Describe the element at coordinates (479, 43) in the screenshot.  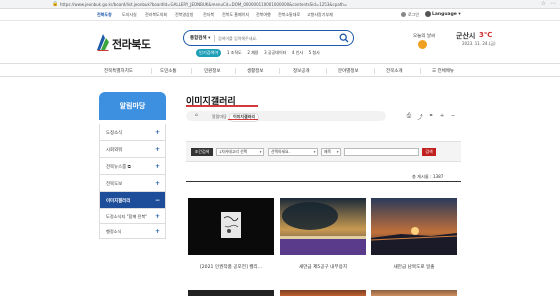
I see `weather-date: 2023. 11. 24.(금)` at that location.